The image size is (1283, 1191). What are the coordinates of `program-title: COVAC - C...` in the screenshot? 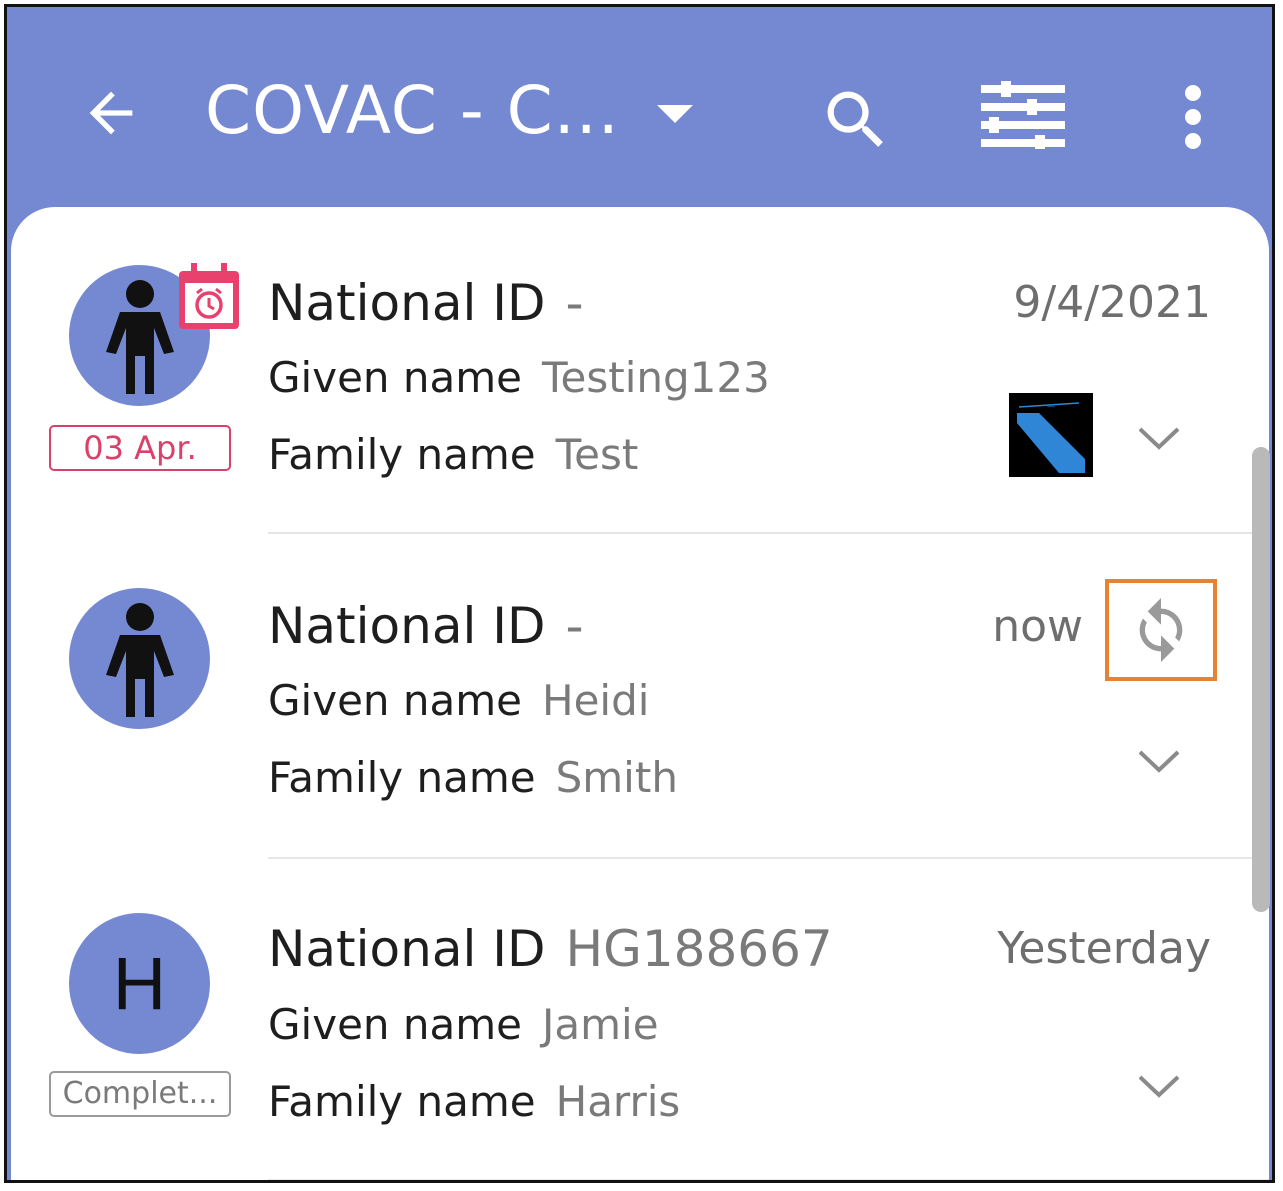 It's located at (412, 111).